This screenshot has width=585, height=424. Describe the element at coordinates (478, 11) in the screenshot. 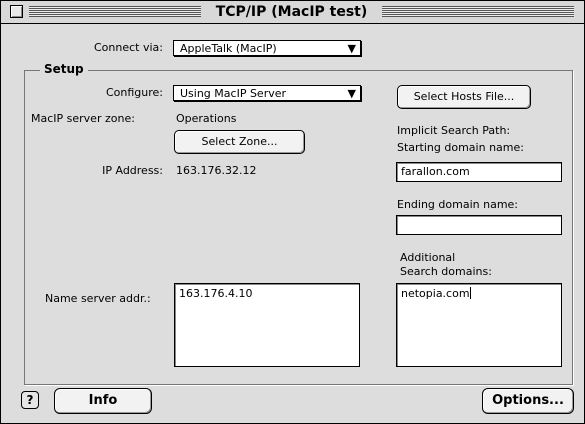

I see `title-bar-stripes-right` at that location.